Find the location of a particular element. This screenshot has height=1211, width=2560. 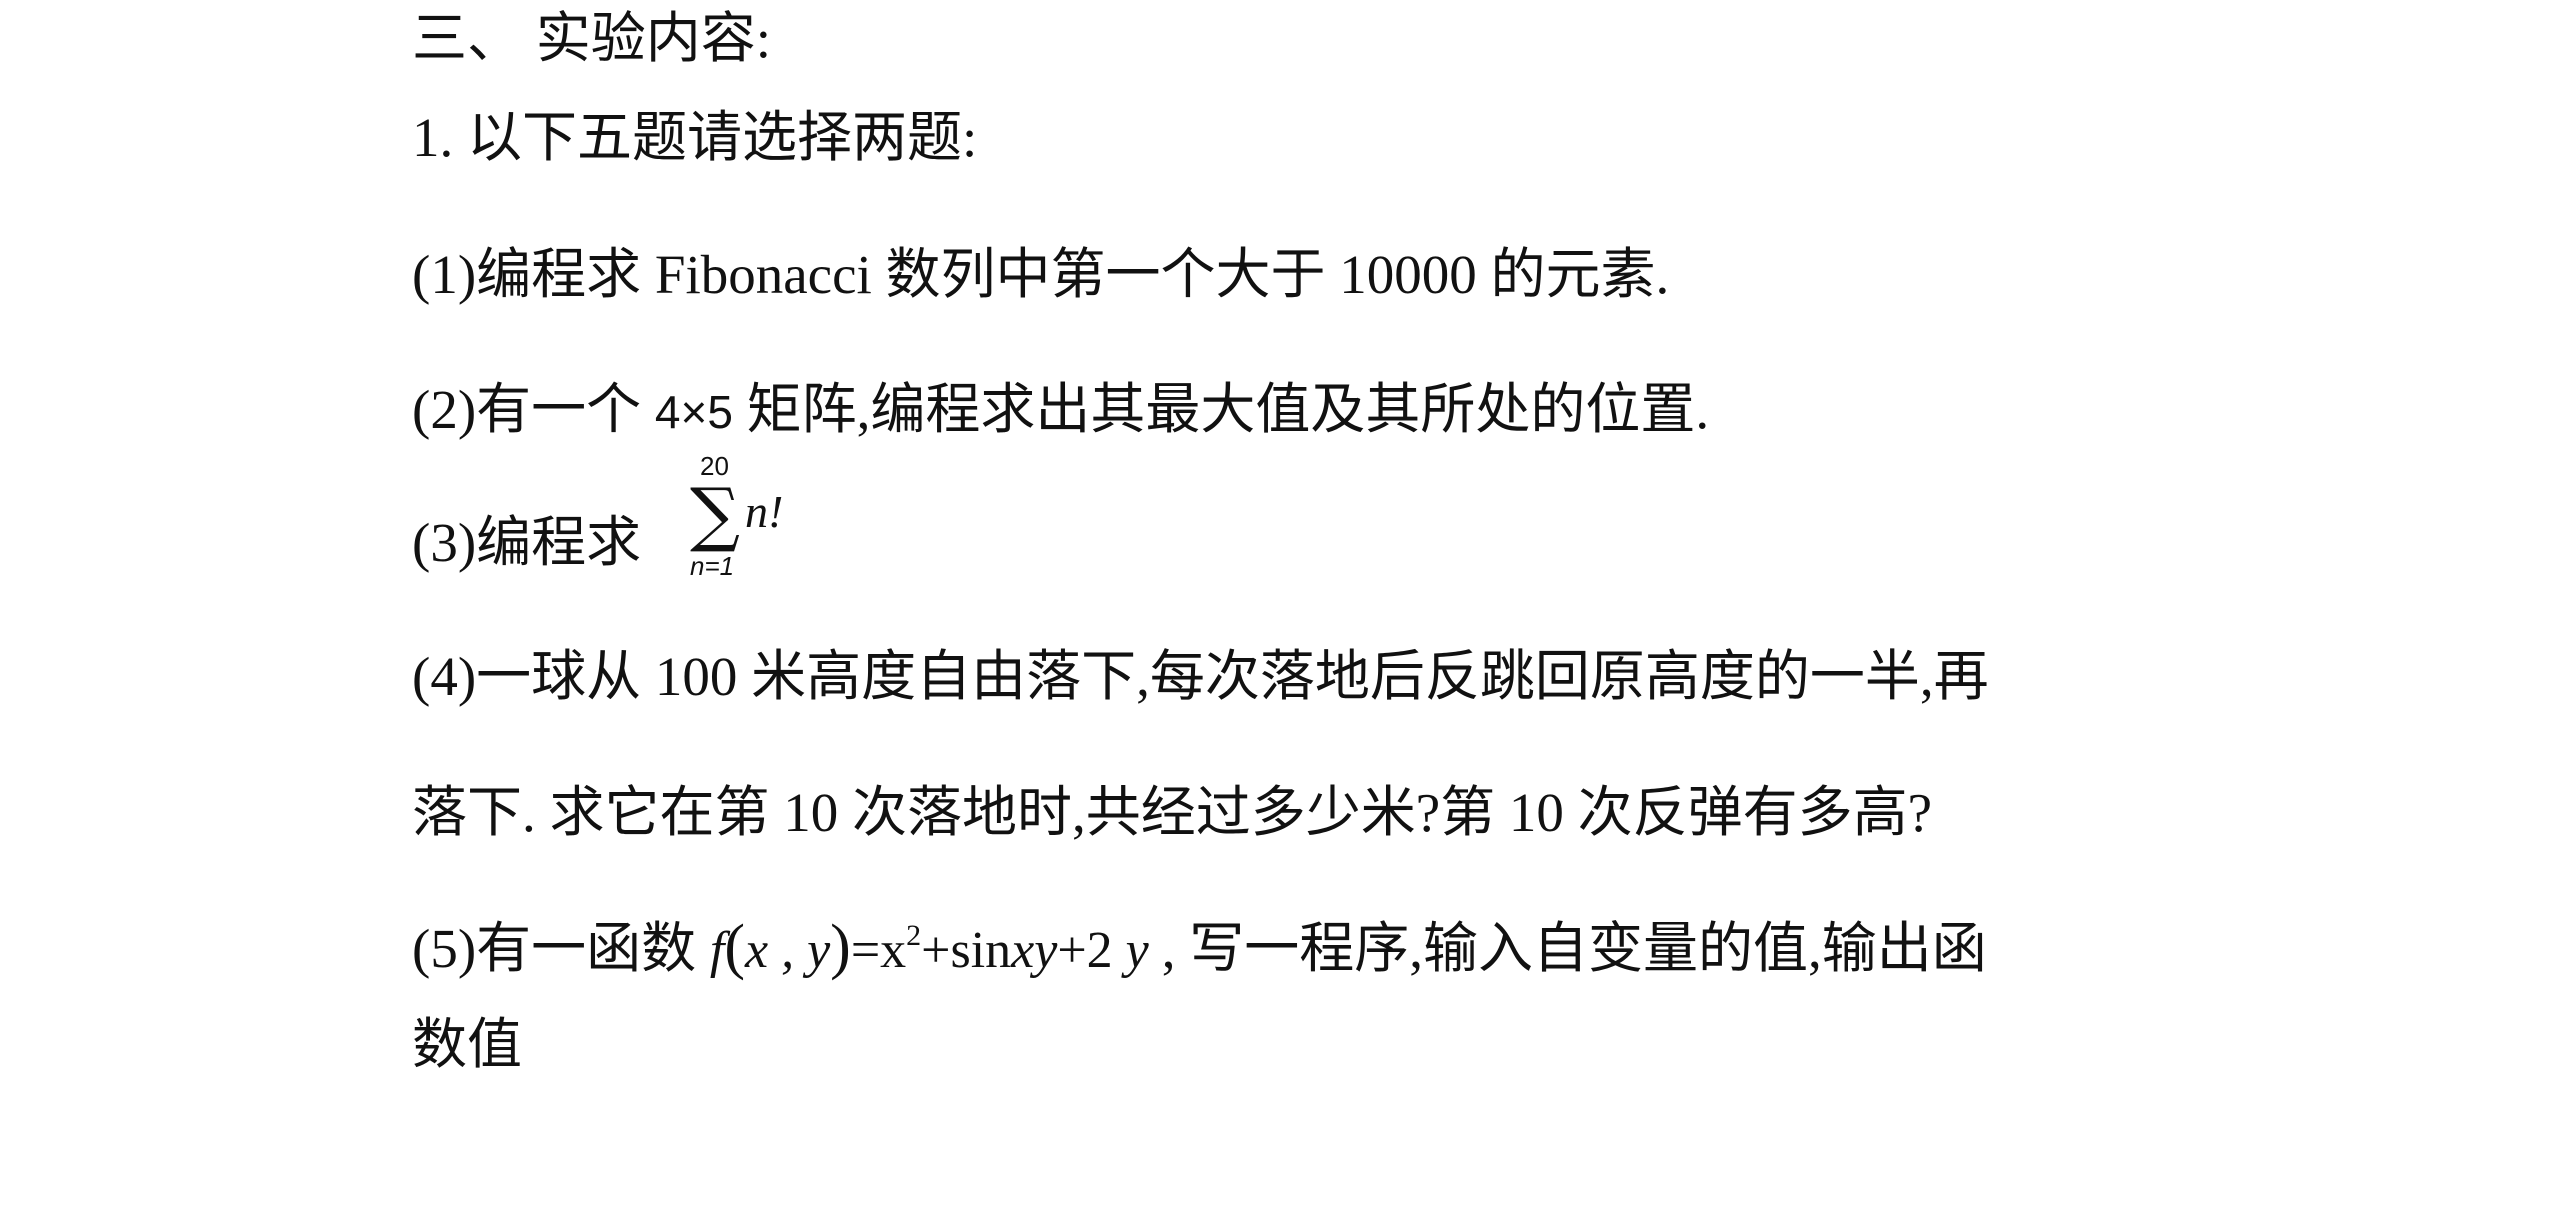

sum-body: n! is located at coordinates (764, 511).